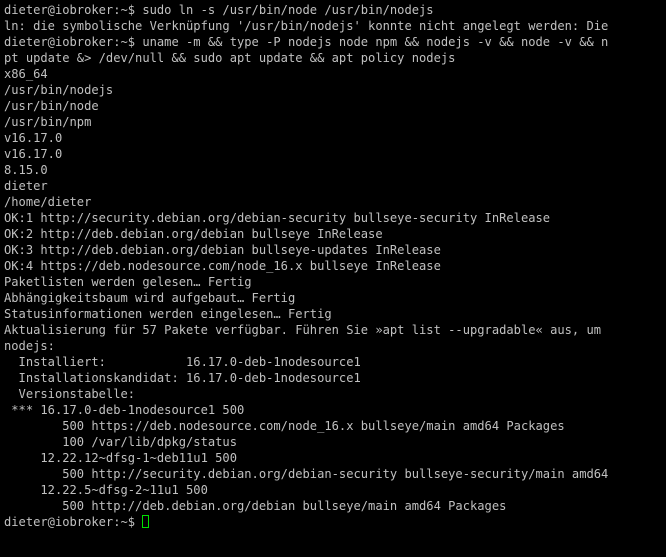 Image resolution: width=666 pixels, height=557 pixels. What do you see at coordinates (51, 106) in the screenshot?
I see `output-line: /usr/bin/node` at bounding box center [51, 106].